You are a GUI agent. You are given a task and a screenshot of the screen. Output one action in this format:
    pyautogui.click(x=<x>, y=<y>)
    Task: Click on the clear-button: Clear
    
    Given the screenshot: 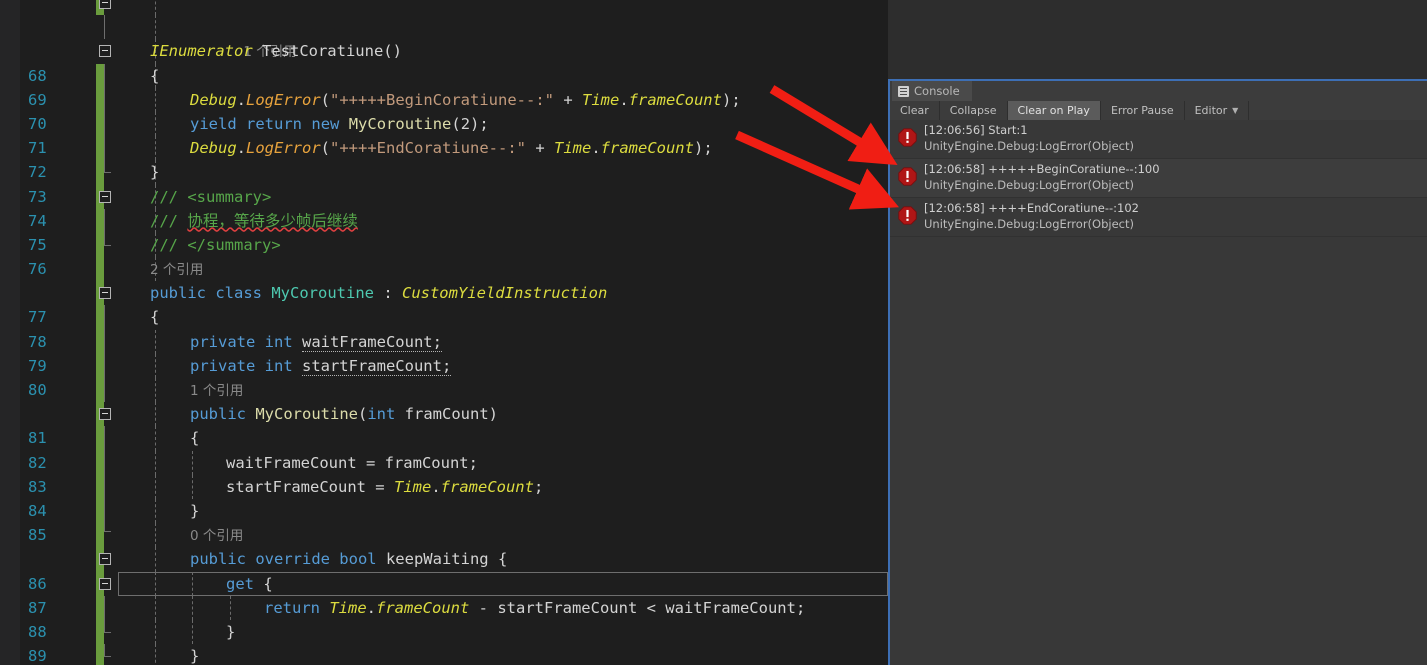 What is the action you would take?
    pyautogui.click(x=915, y=110)
    